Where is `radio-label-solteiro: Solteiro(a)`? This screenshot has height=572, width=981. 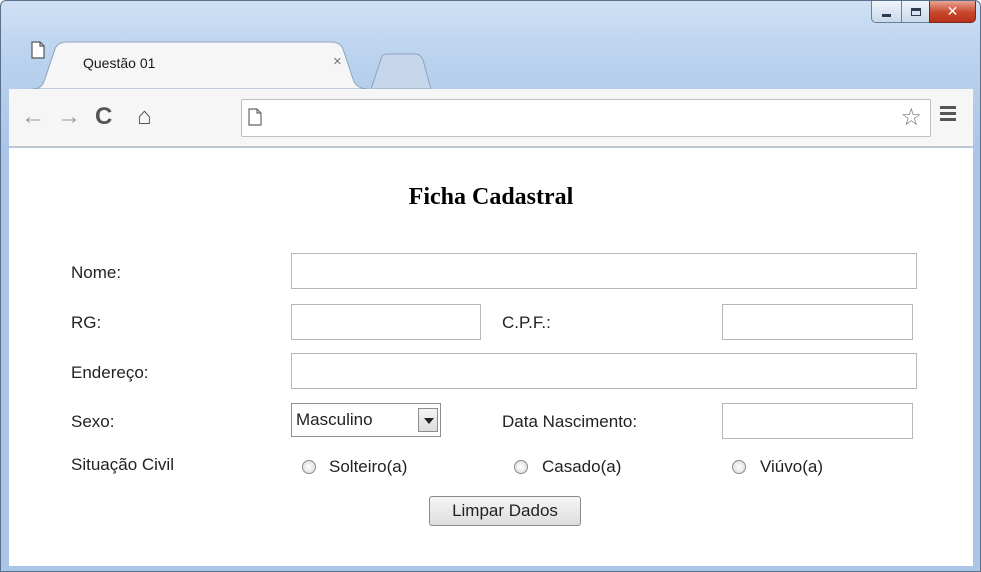 radio-label-solteiro: Solteiro(a) is located at coordinates (368, 466).